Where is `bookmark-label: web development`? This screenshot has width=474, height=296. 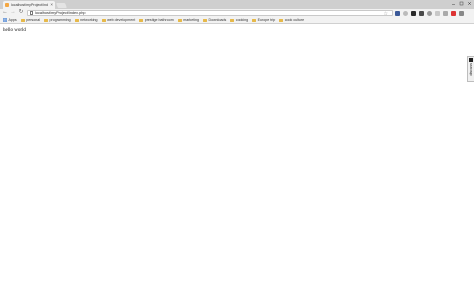
bookmark-label: web development is located at coordinates (121, 20).